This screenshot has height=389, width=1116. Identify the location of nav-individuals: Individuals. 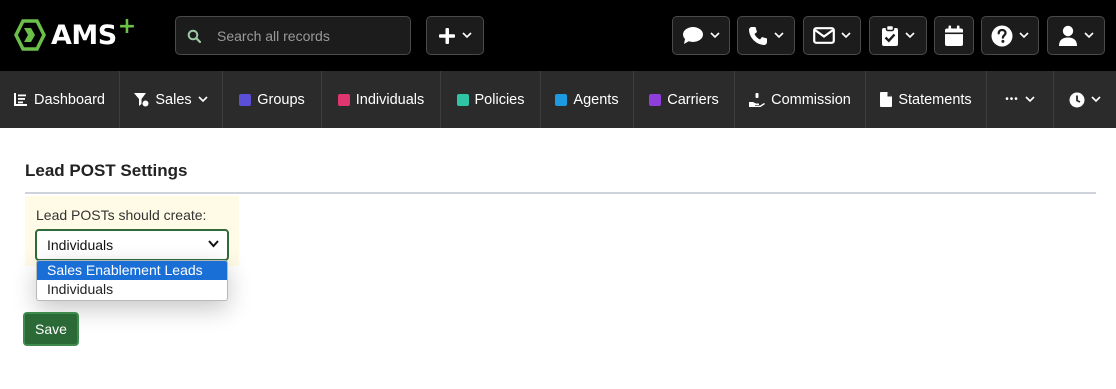
(381, 99).